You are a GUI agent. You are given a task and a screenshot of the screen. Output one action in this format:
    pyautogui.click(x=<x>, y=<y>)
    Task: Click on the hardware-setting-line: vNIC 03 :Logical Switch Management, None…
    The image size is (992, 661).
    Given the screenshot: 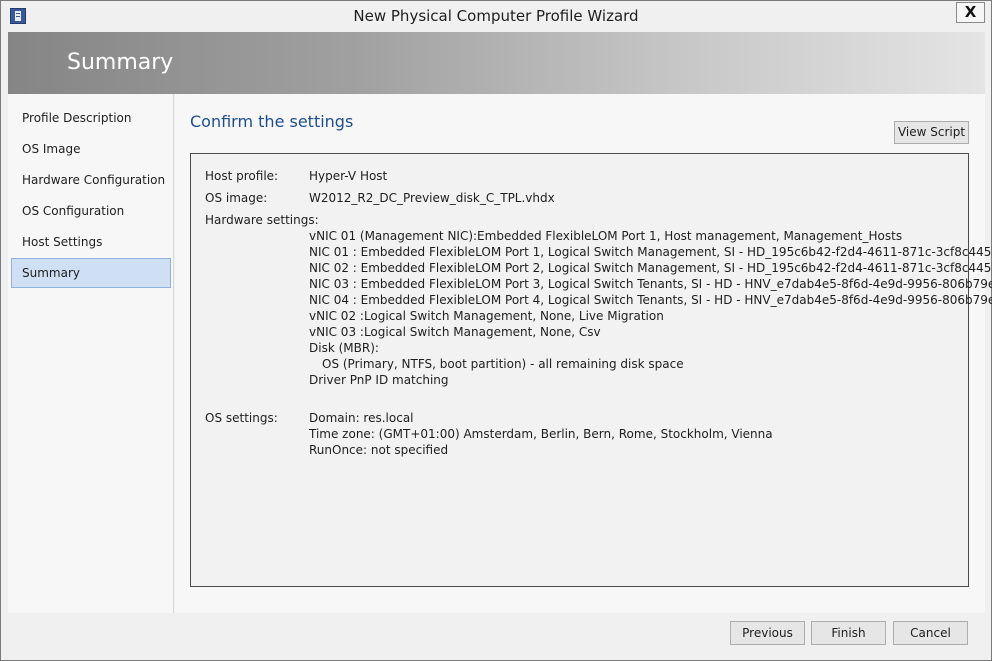 What is the action you would take?
    pyautogui.click(x=455, y=332)
    